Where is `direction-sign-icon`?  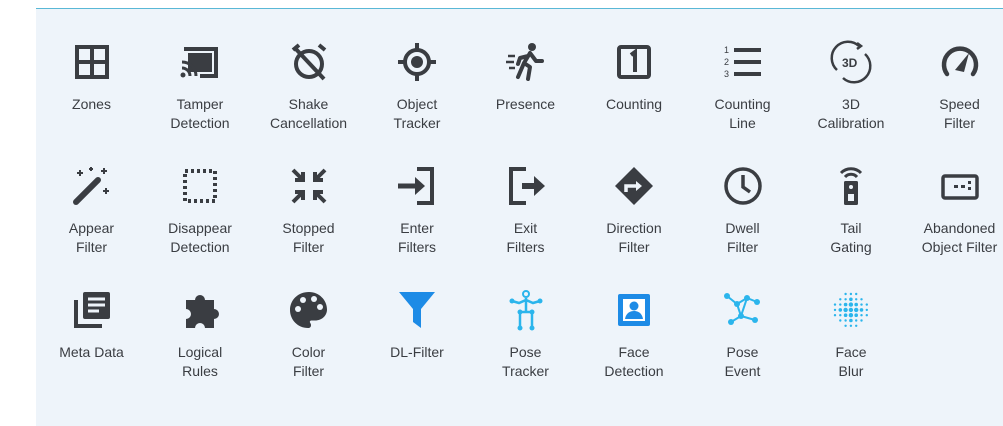
direction-sign-icon is located at coordinates (634, 186).